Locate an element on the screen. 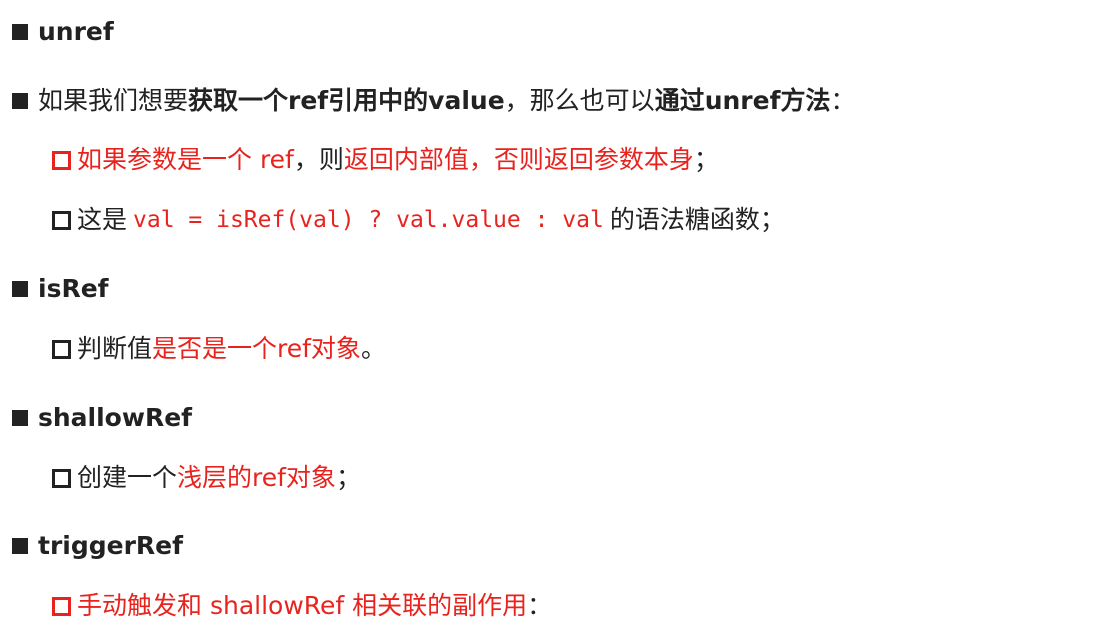 This screenshot has height=635, width=1099. shallowref-item-1: 创建一个 浅层的ref对象 ； is located at coordinates (206, 478).